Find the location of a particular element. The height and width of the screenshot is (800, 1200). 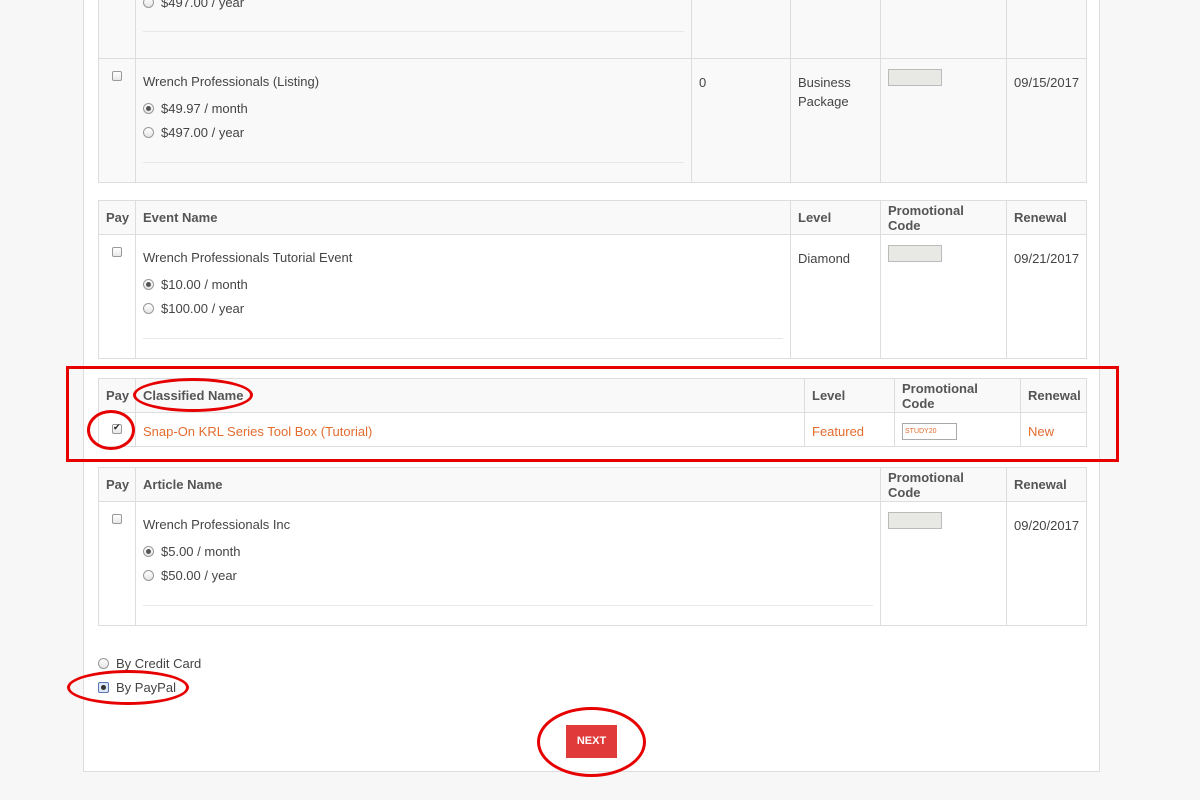

option-label: $49.97 / month is located at coordinates (204, 108).